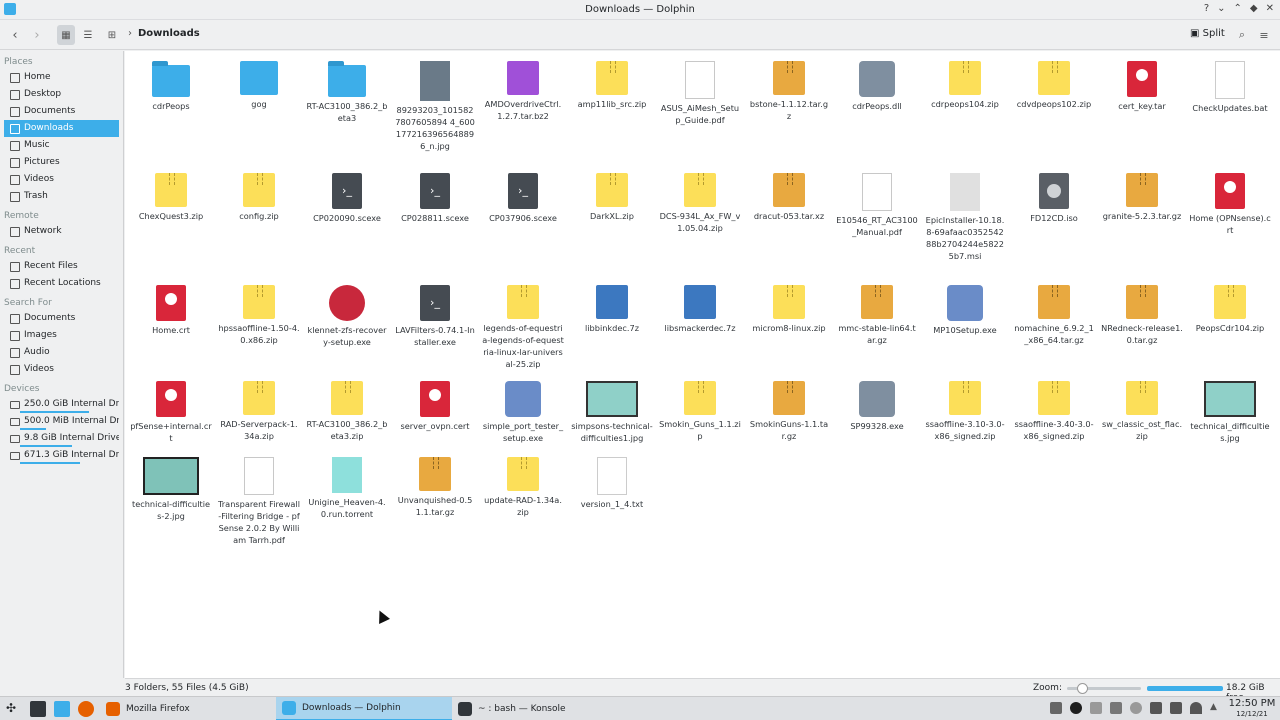 The image size is (1280, 720). What do you see at coordinates (38, 709) in the screenshot?
I see `konsole-launcher-icon` at bounding box center [38, 709].